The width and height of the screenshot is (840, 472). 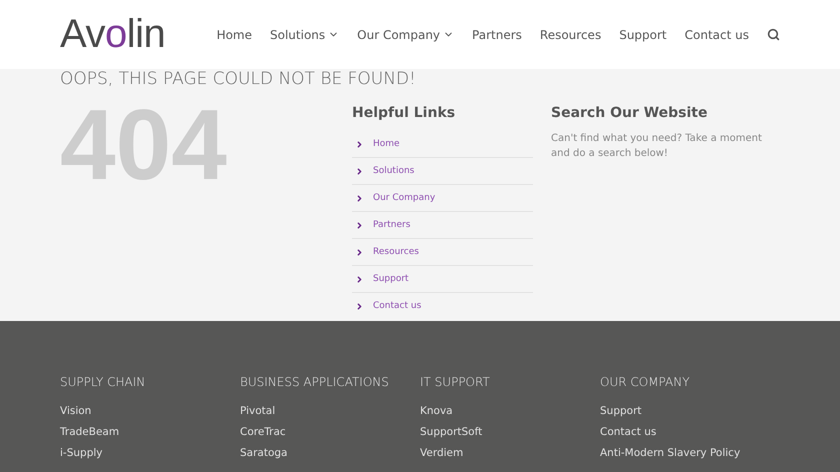 What do you see at coordinates (315, 382) in the screenshot?
I see `footer-heading: BUSINESS APPLICATIONS` at bounding box center [315, 382].